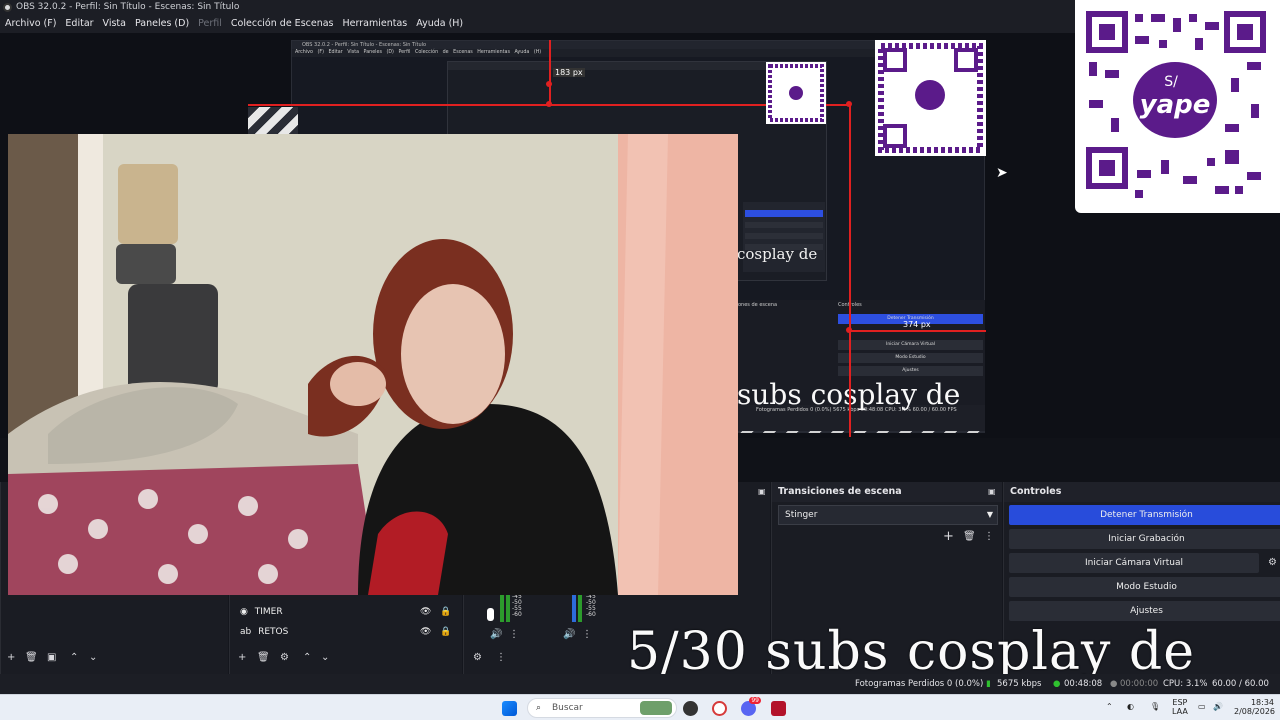 The image size is (1280, 720). What do you see at coordinates (1218, 706) in the screenshot?
I see `volume-icon: 🔊` at bounding box center [1218, 706].